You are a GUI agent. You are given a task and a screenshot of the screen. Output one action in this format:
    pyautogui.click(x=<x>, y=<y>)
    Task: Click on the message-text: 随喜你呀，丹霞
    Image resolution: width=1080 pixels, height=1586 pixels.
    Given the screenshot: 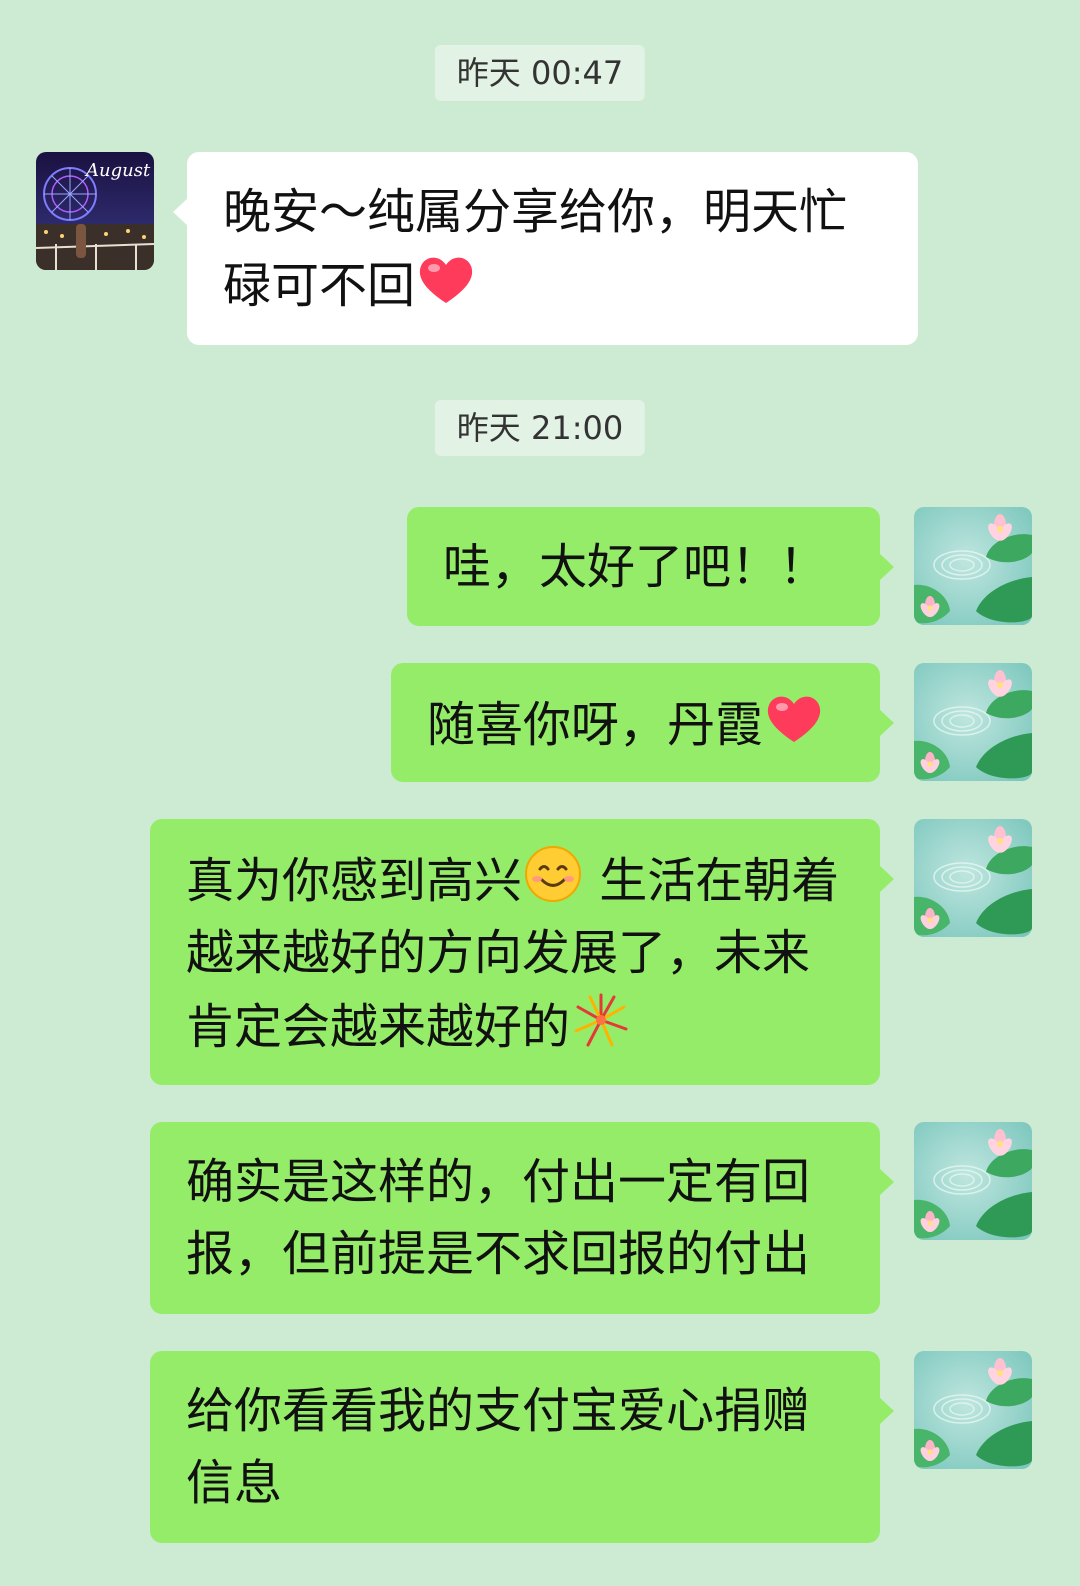 What is the action you would take?
    pyautogui.click(x=595, y=725)
    